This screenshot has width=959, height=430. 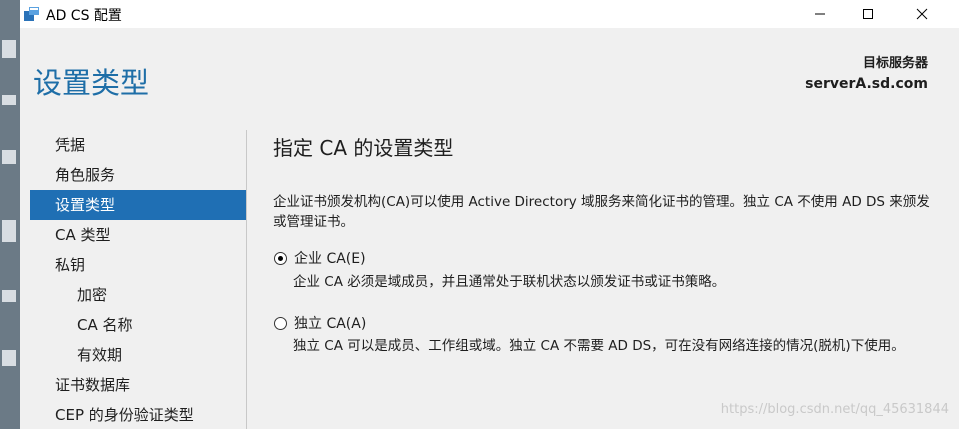 I want to click on close-button, so click(x=922, y=14).